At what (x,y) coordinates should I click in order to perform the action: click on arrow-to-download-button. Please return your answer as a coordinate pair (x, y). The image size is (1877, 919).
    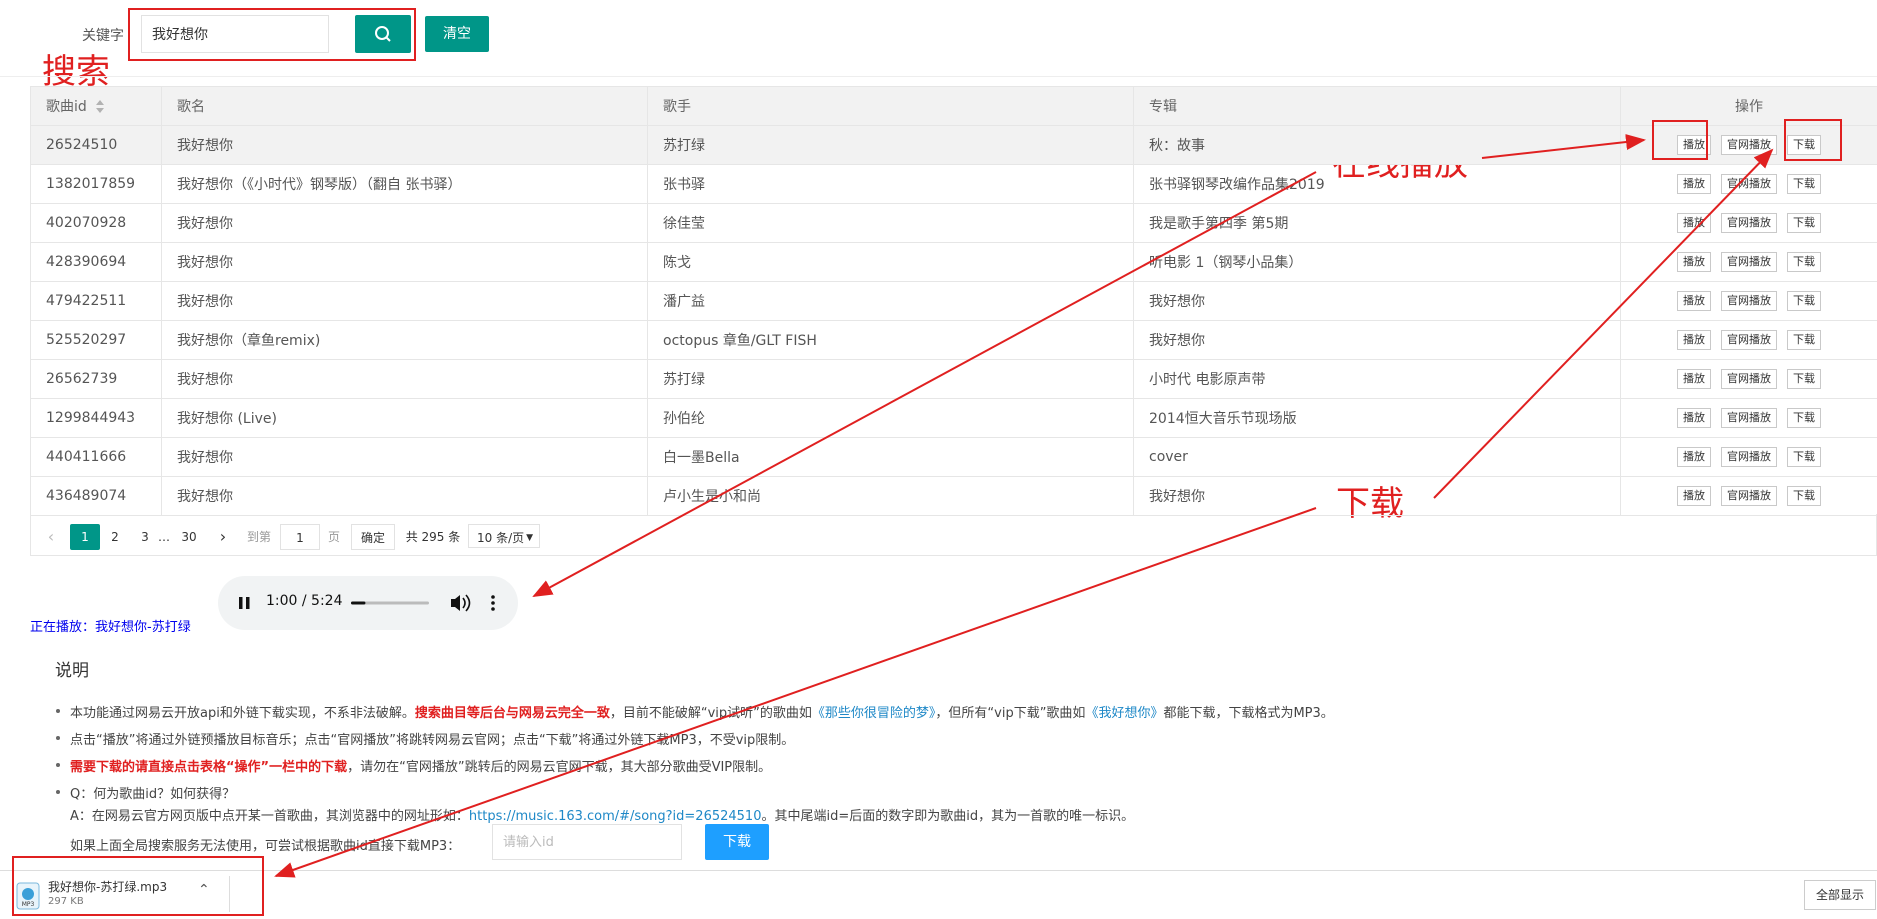
    Looking at the image, I should click on (1603, 324).